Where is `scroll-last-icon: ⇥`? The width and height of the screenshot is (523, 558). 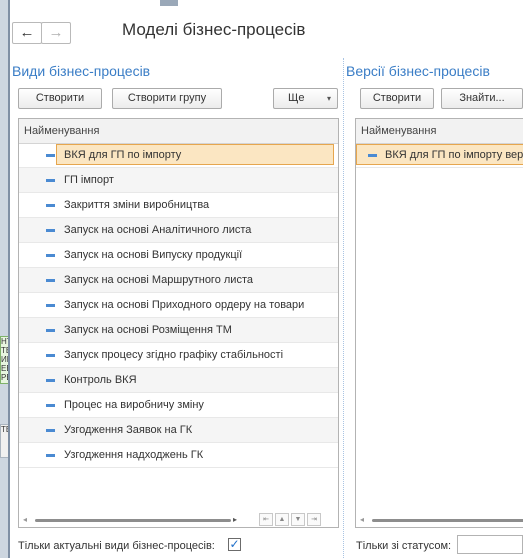 scroll-last-icon: ⇥ is located at coordinates (314, 519).